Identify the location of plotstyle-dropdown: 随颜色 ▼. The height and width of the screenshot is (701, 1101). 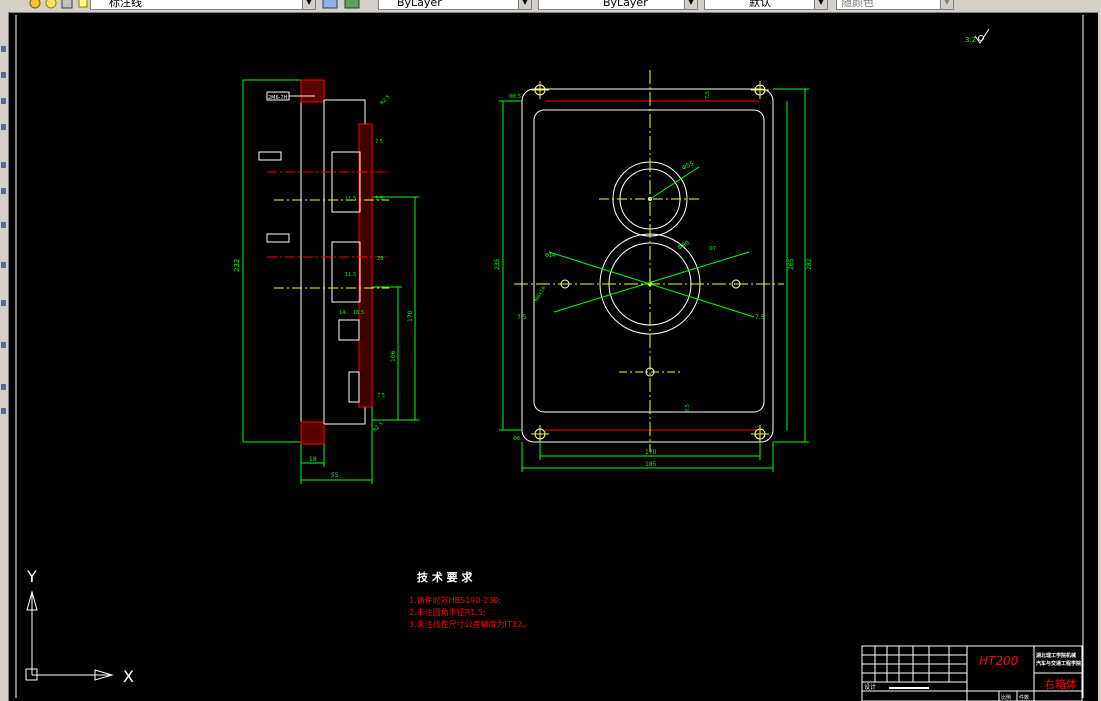
(895, 5).